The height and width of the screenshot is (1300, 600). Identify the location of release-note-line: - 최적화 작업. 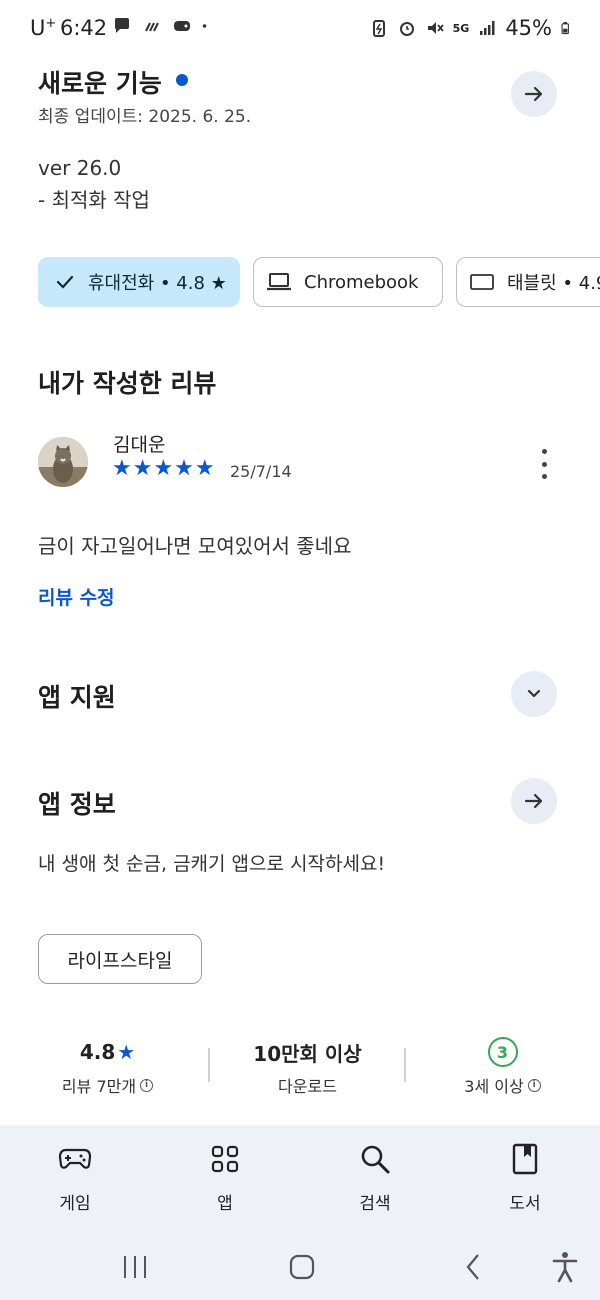
(94, 200).